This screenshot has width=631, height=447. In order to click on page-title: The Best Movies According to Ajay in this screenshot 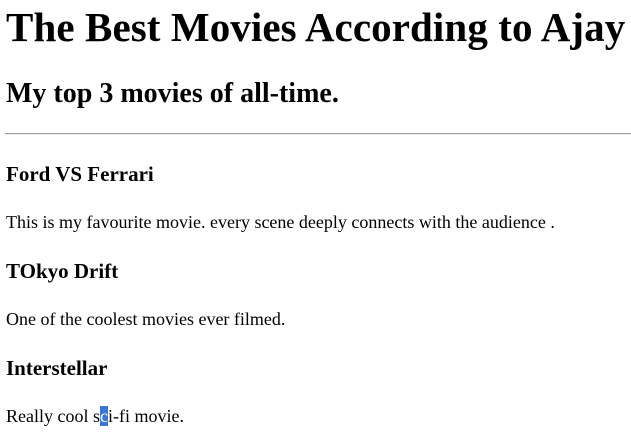, I will do `click(316, 27)`.